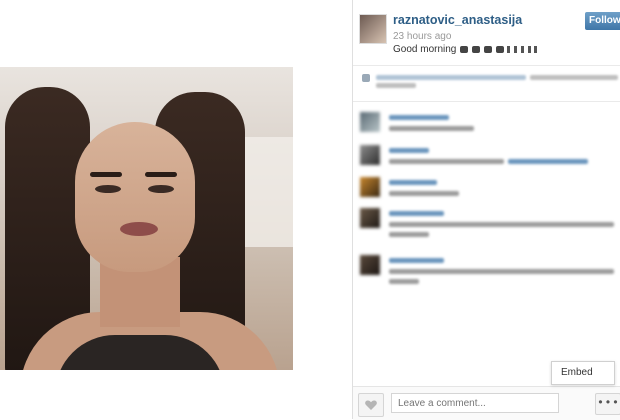  I want to click on post-caption: Good morning, so click(465, 49).